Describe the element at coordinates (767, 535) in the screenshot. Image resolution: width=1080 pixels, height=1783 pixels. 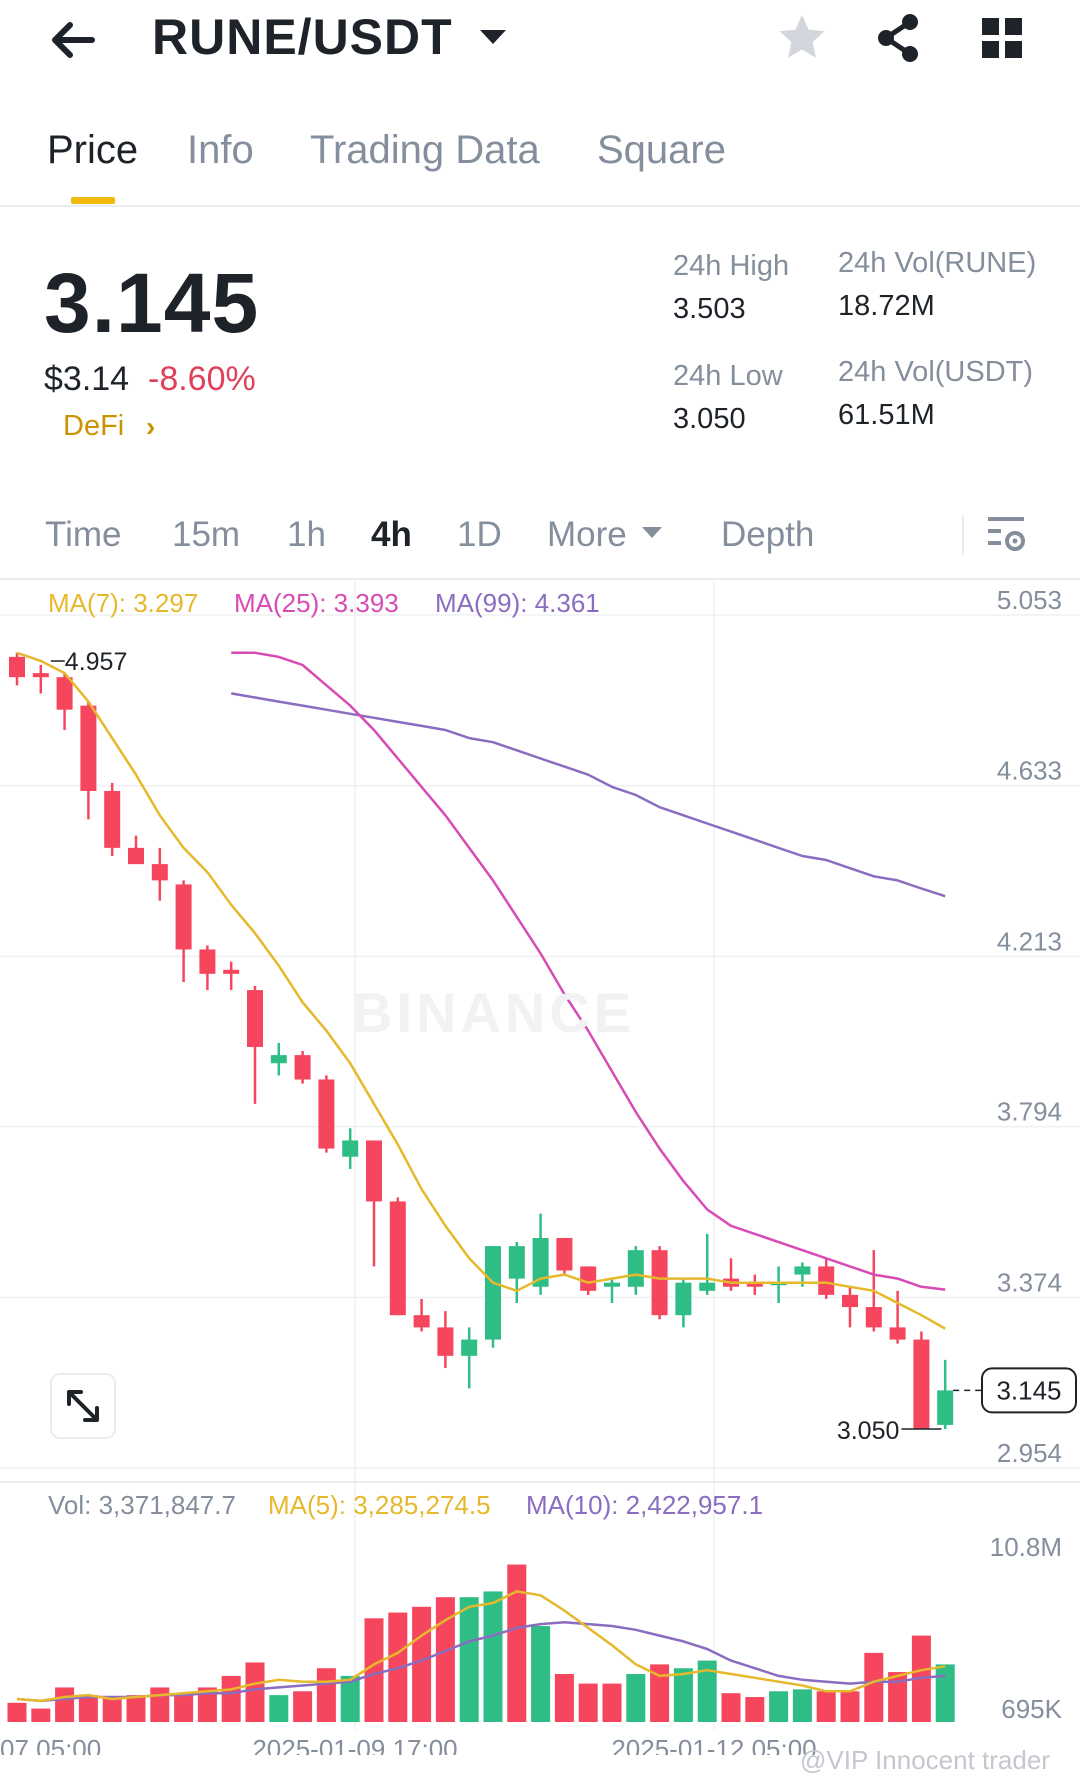
I see `depth-tab: Depth` at that location.